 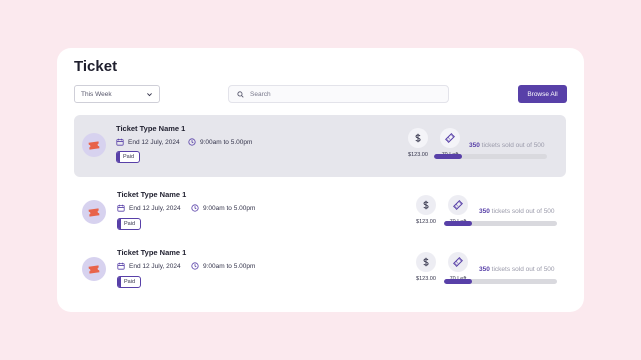 What do you see at coordinates (260, 94) in the screenshot?
I see `search-placeholder: Search` at bounding box center [260, 94].